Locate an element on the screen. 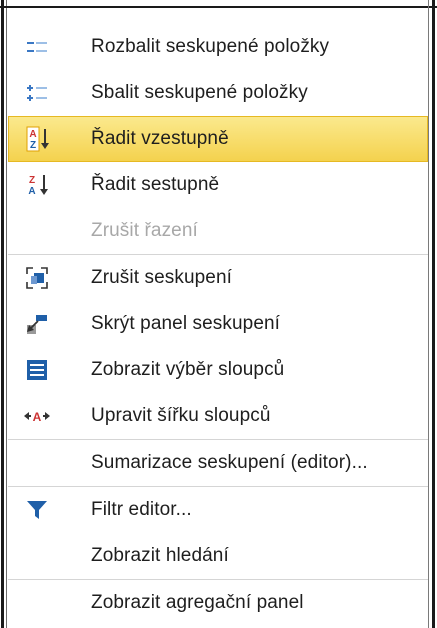  menu-item-label: Sbalit seskupené položky is located at coordinates (199, 92).